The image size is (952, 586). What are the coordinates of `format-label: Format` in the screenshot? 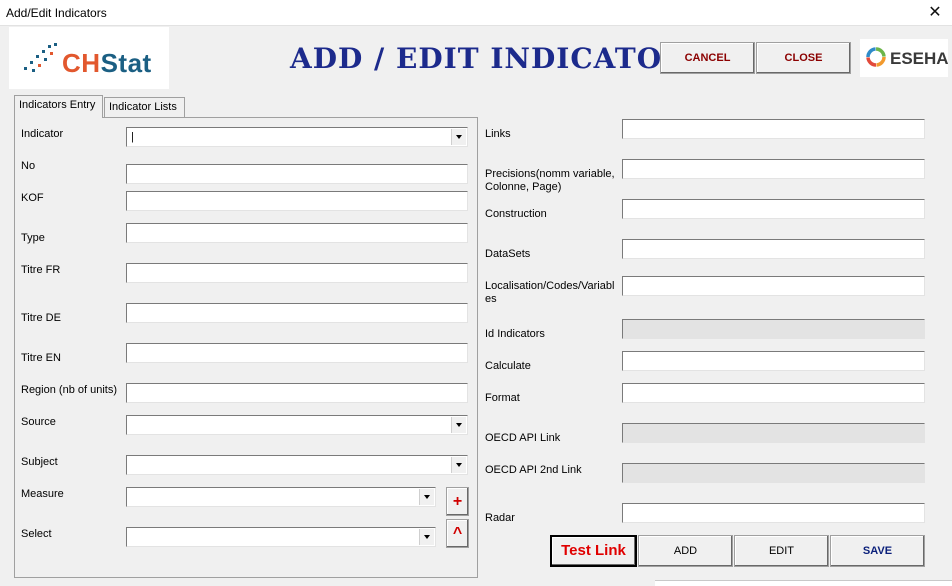 It's located at (502, 398).